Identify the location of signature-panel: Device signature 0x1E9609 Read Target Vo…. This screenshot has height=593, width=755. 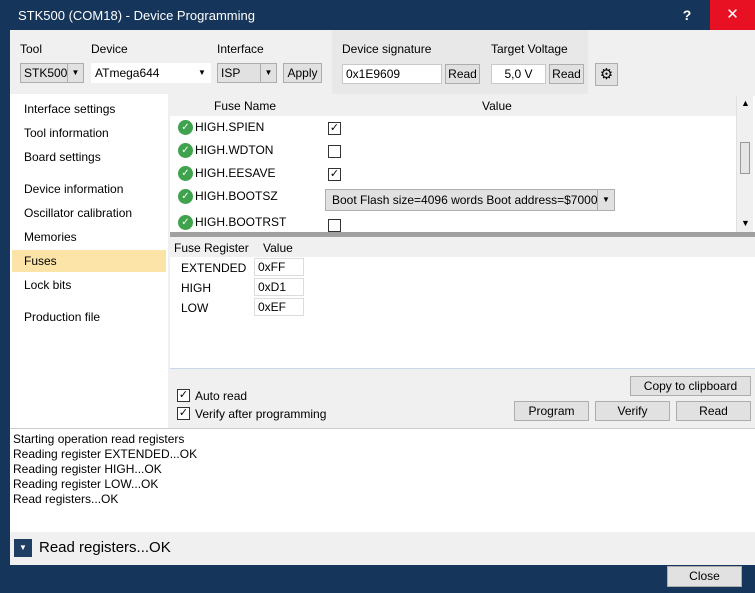
(460, 62).